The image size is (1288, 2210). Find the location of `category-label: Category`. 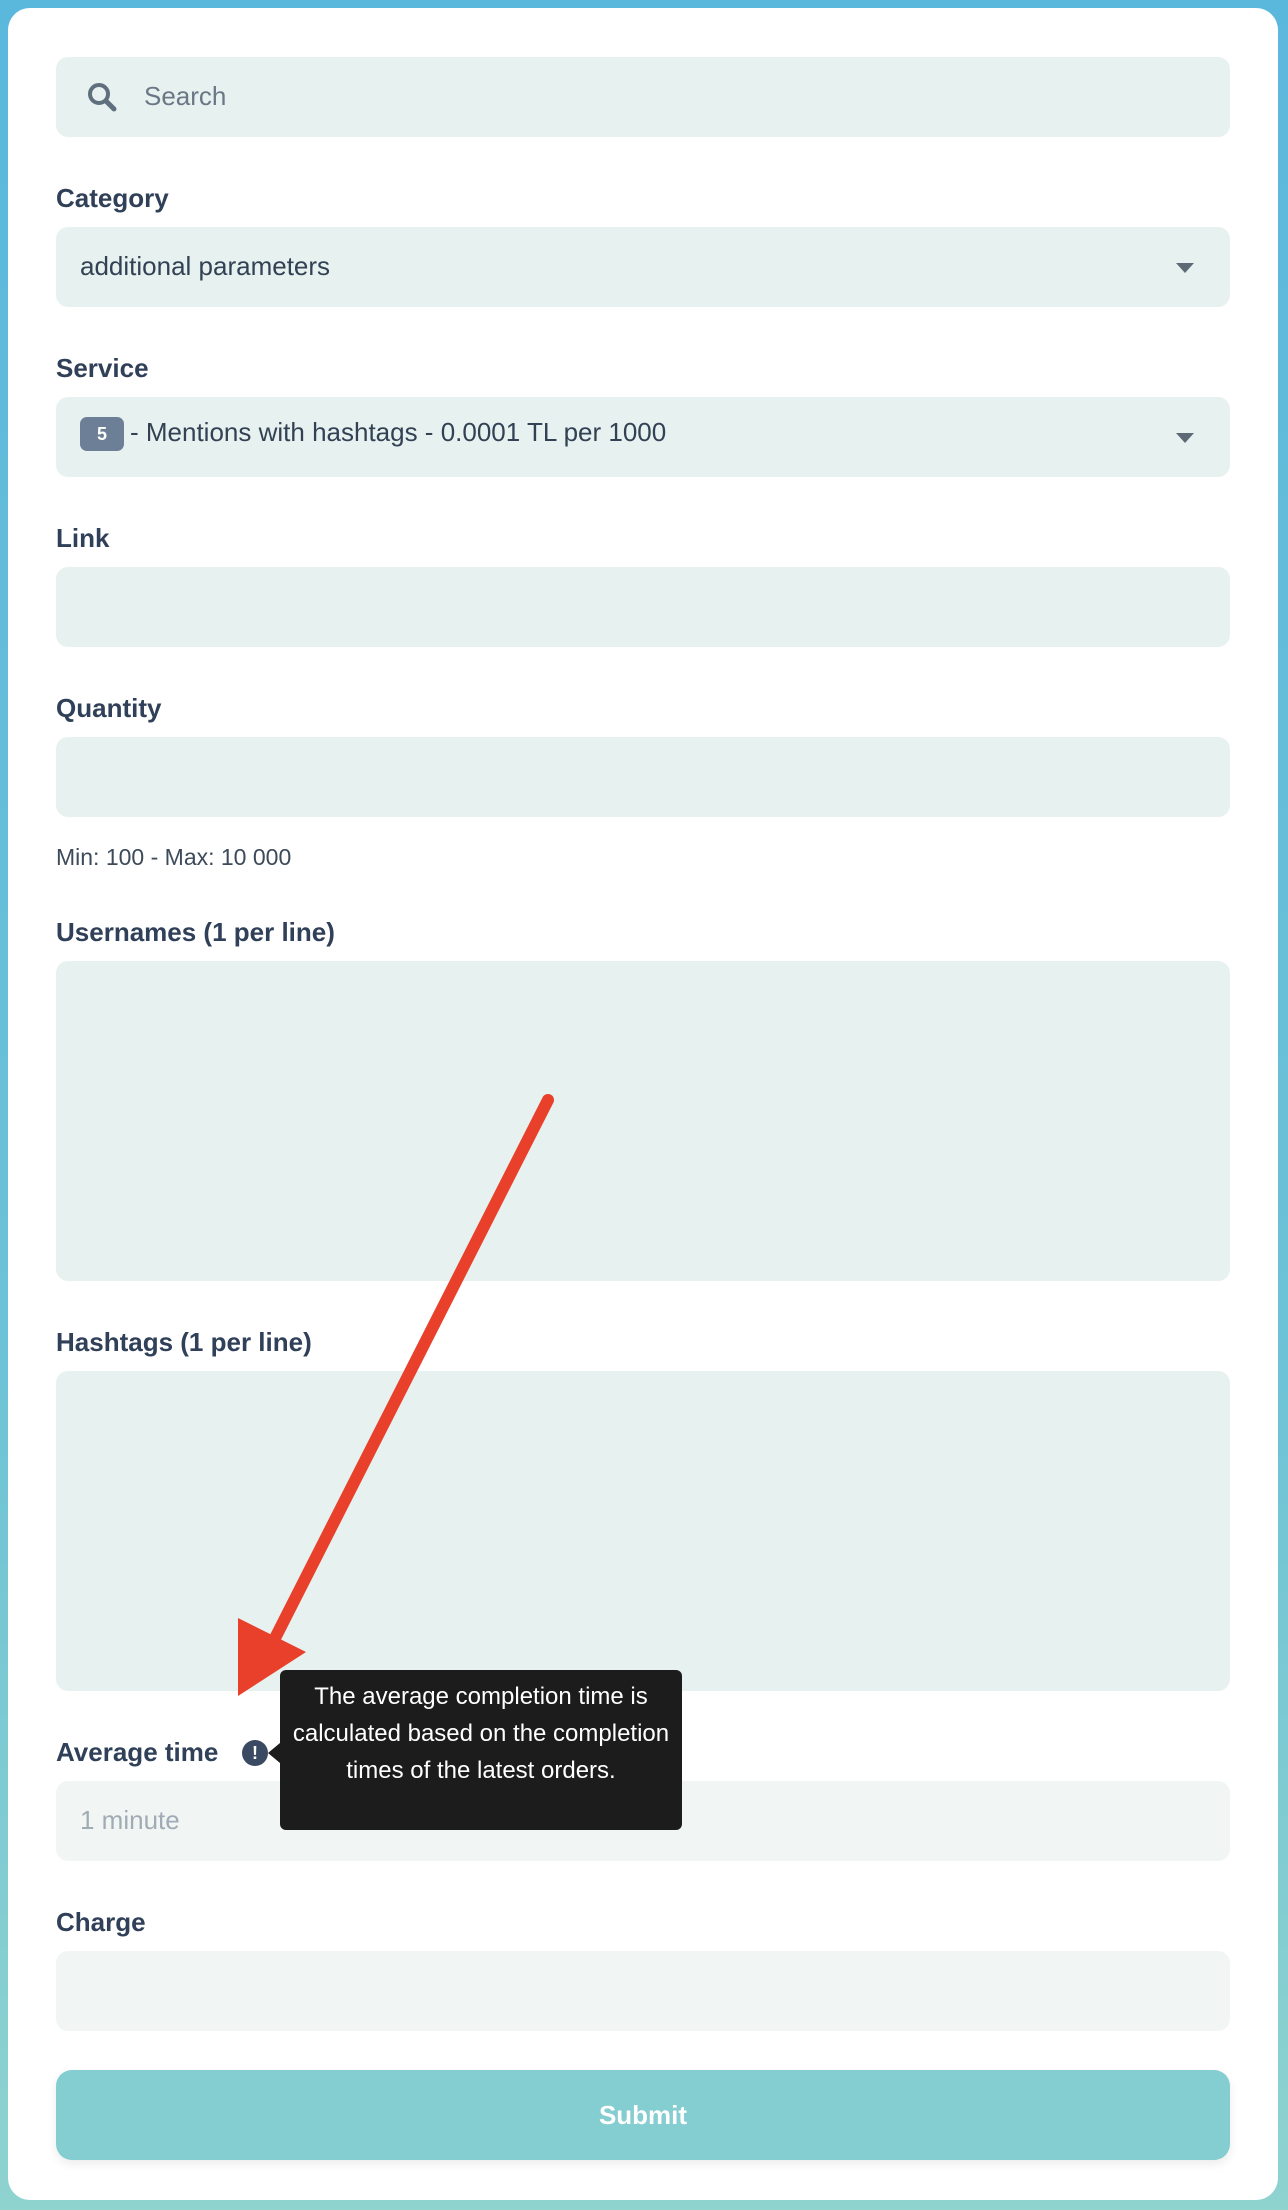

category-label: Category is located at coordinates (112, 198).